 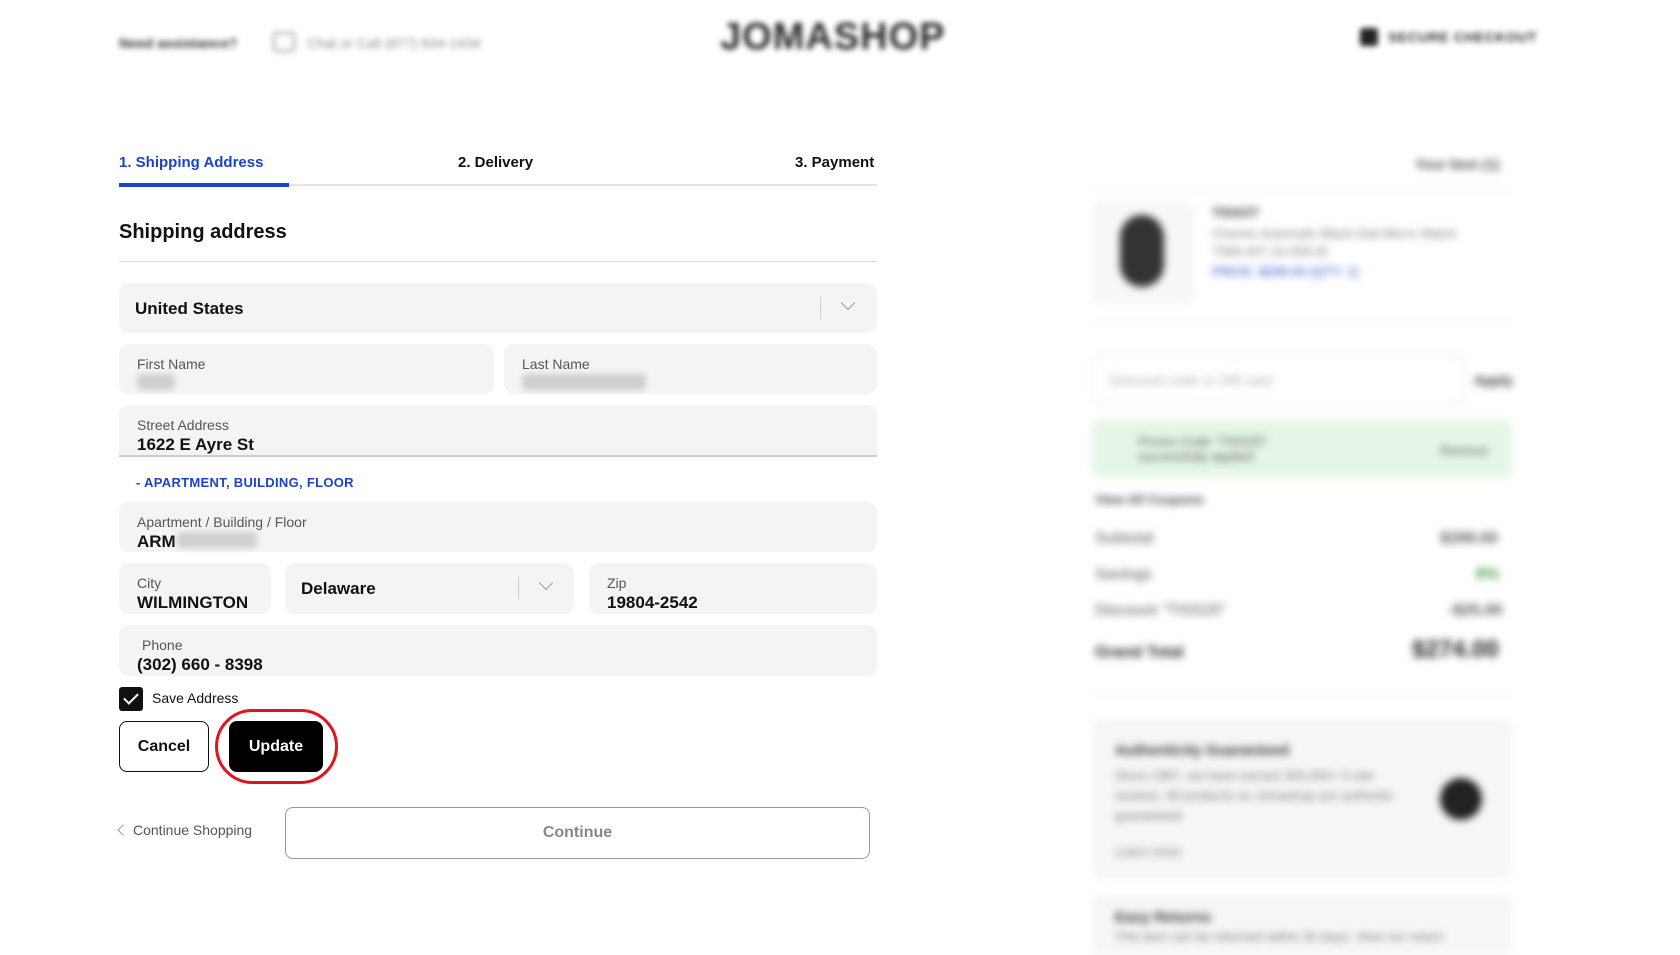 I want to click on authenticity-box, so click(x=1302, y=799).